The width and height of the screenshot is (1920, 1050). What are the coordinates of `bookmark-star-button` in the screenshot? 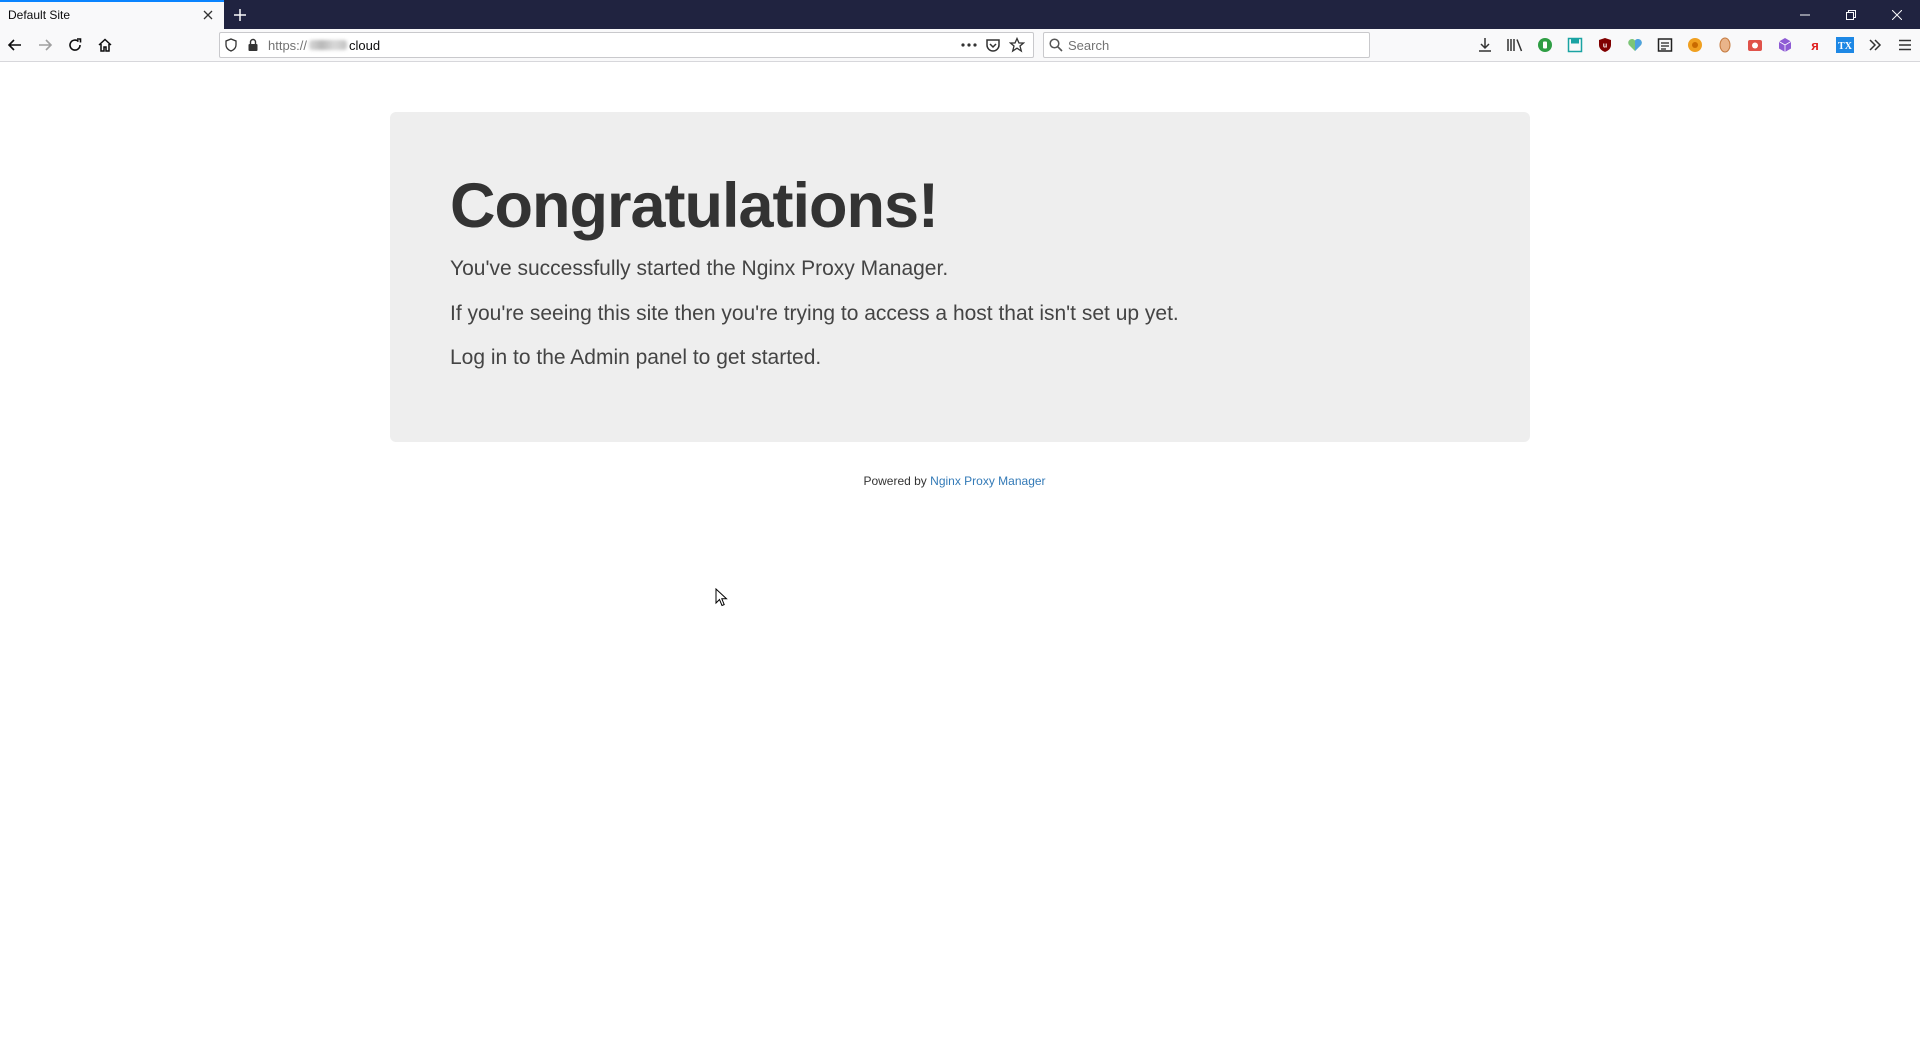 It's located at (1017, 45).